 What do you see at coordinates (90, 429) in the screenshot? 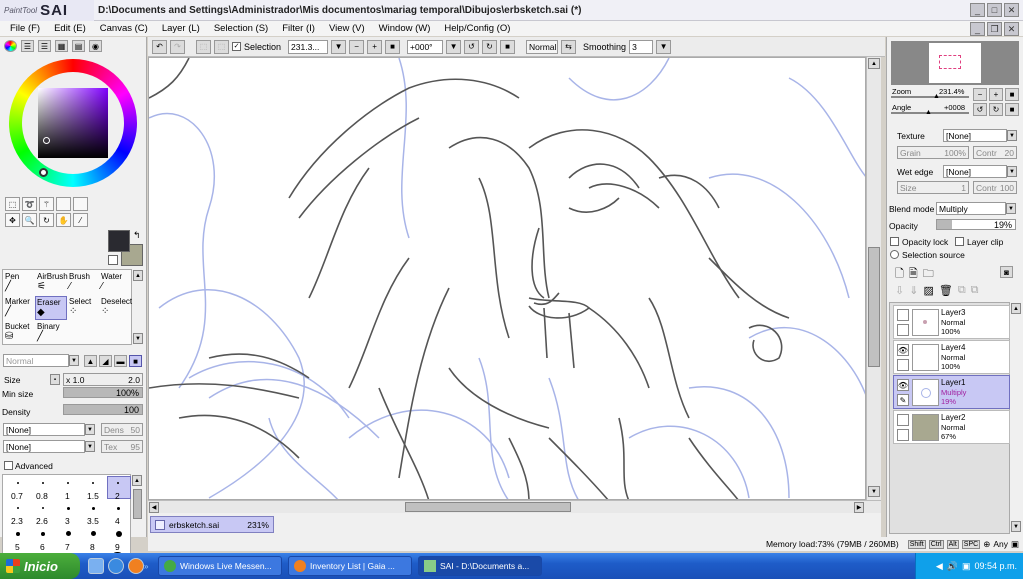
I see `texture1-dropdown-icon: ▼` at bounding box center [90, 429].